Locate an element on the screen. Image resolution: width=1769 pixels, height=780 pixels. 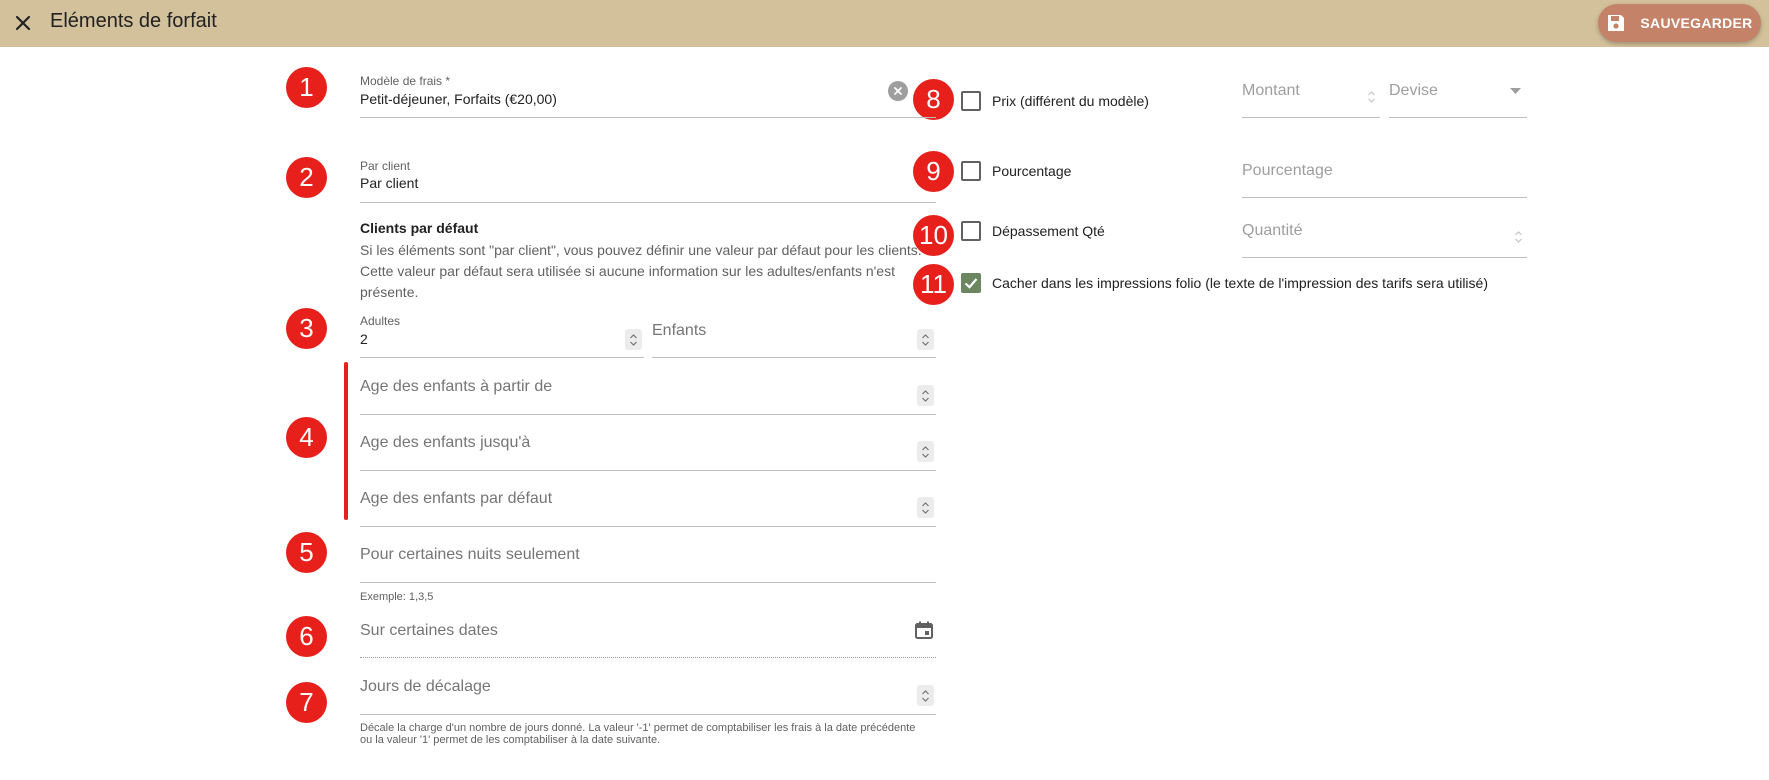
default-clients-title: Clients par défaut is located at coordinates (419, 228).